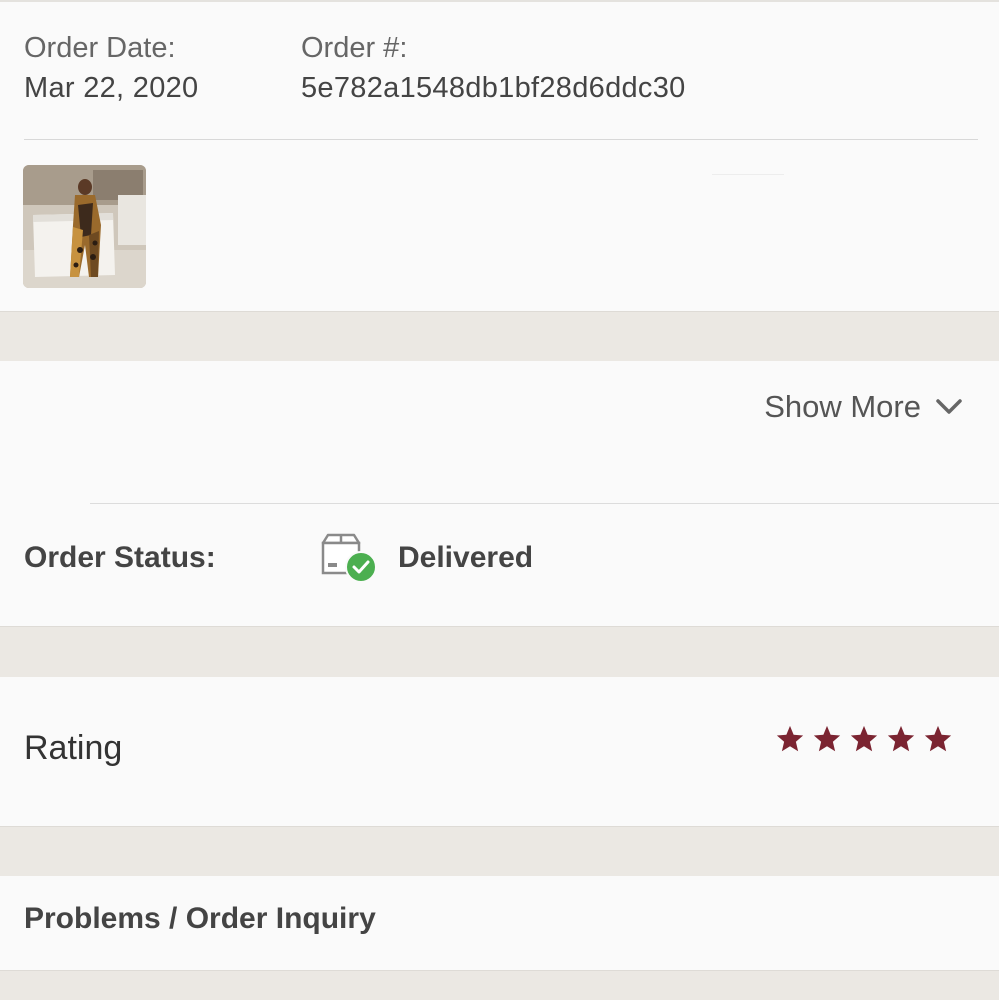  Describe the element at coordinates (493, 88) in the screenshot. I see `order-number-value: 5e782a1548db1bf28d6ddc30` at that location.